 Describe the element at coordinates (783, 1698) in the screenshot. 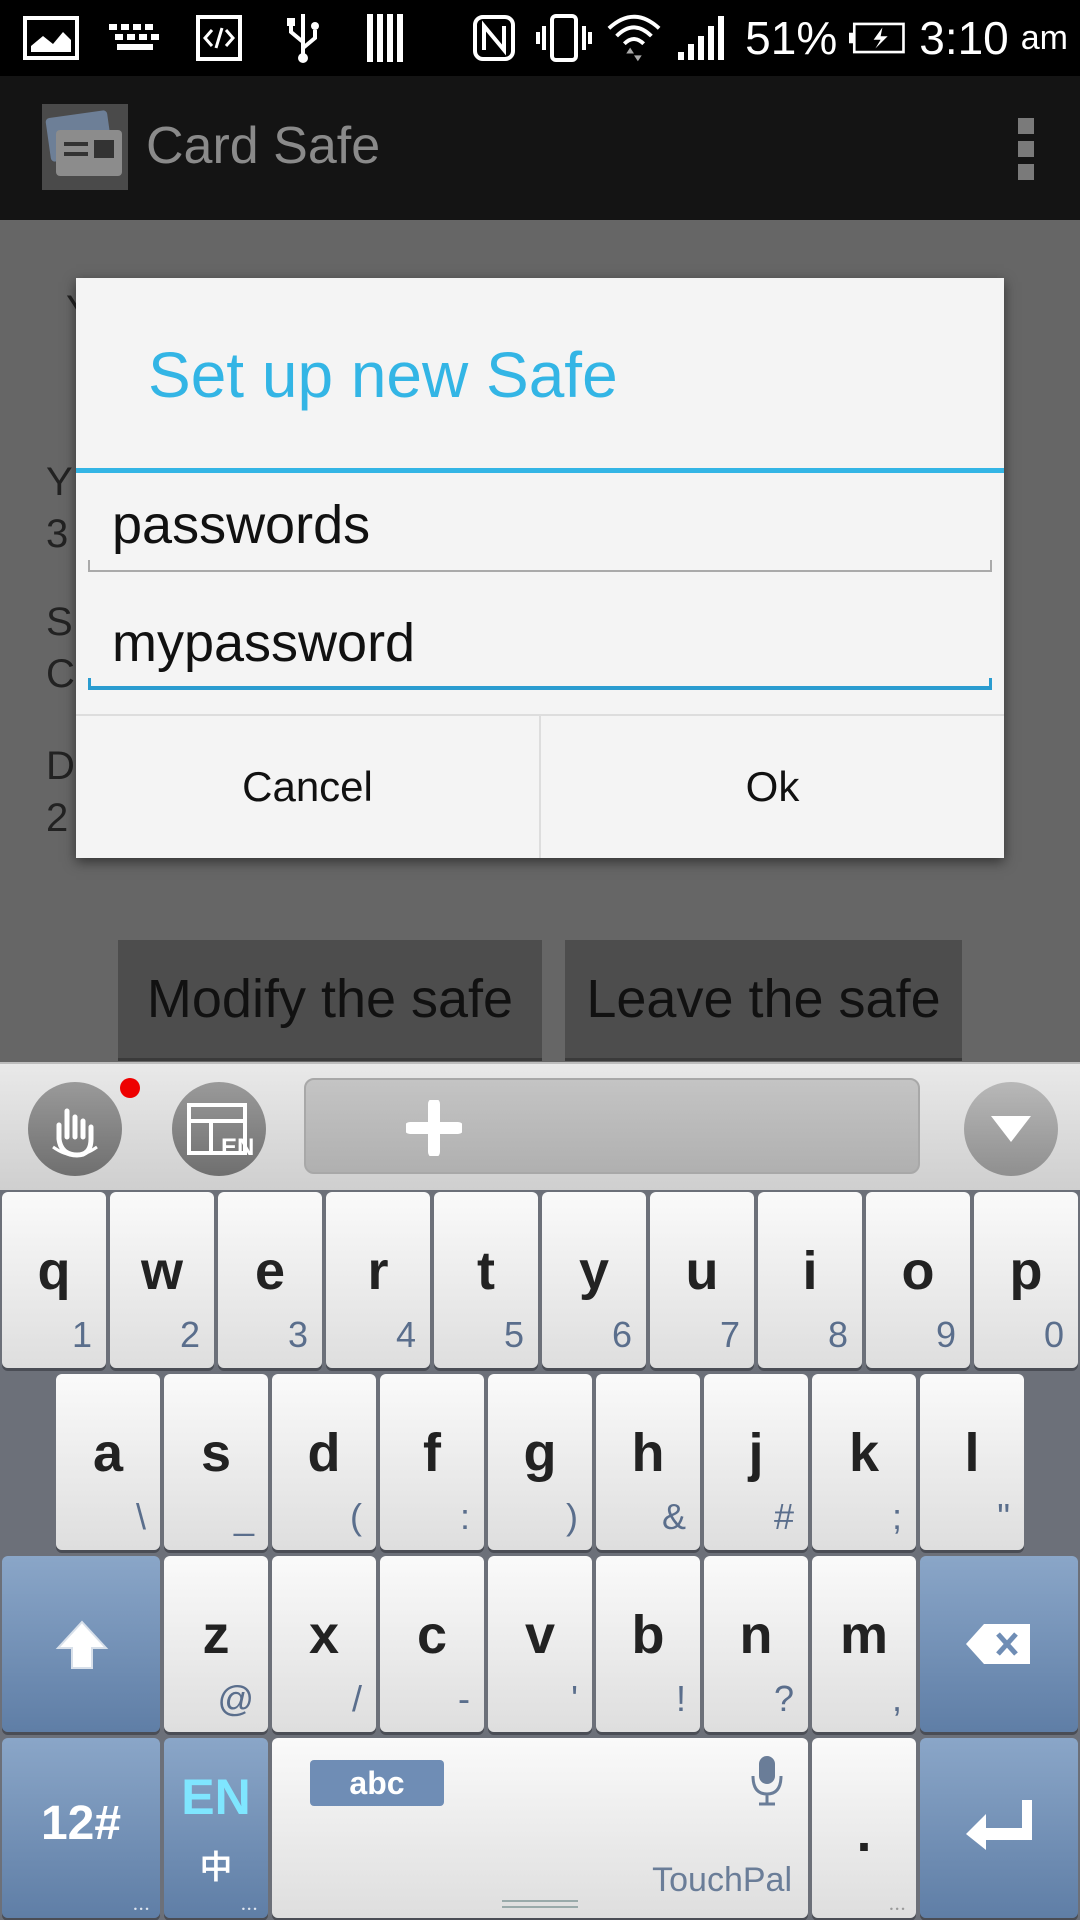

I see `key-secondary-label: ?` at that location.